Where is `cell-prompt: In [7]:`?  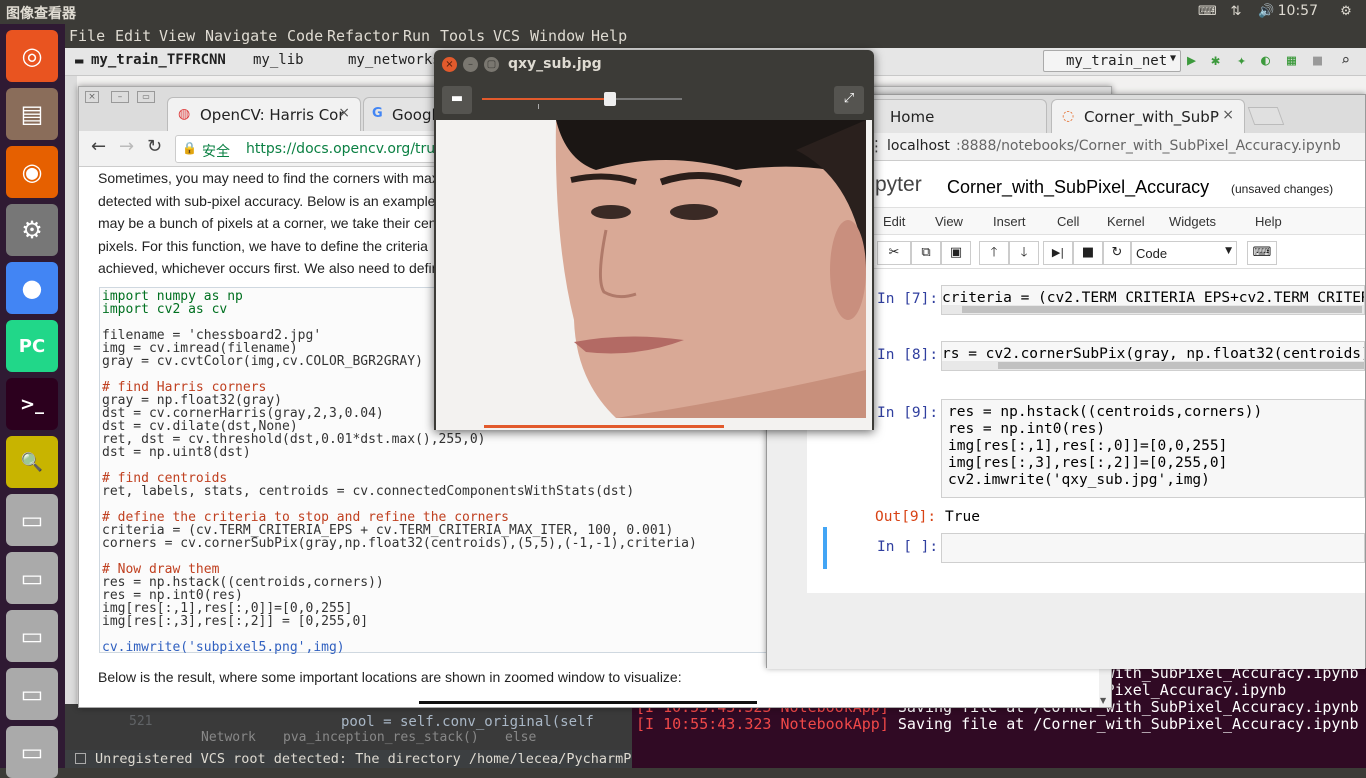
cell-prompt: In [7]: is located at coordinates (908, 299).